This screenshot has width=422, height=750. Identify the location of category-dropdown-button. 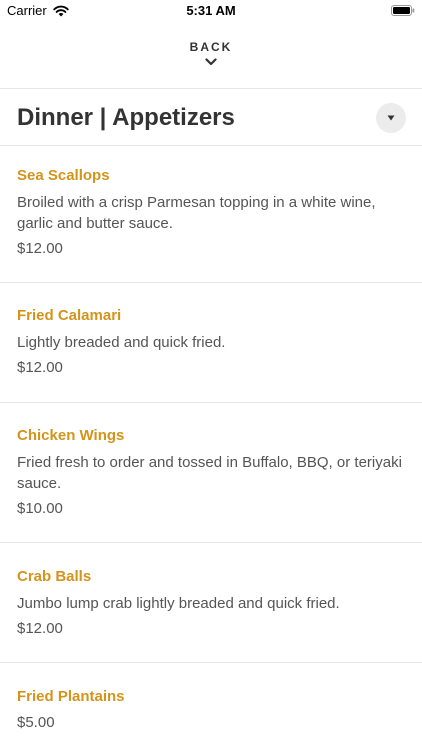
(391, 118).